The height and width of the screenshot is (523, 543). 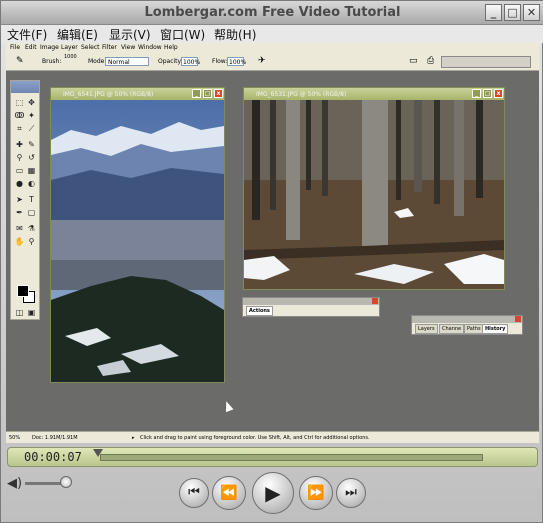 What do you see at coordinates (182, 34) in the screenshot?
I see `menu-window: 窗口(W)` at bounding box center [182, 34].